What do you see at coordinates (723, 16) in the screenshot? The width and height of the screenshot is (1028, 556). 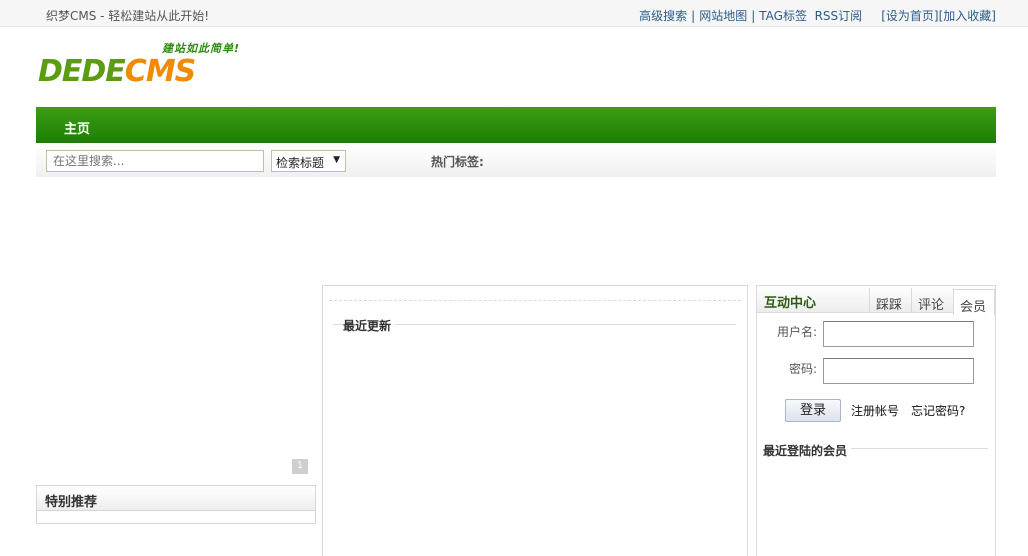 I see `site-map-link: 网站地图` at bounding box center [723, 16].